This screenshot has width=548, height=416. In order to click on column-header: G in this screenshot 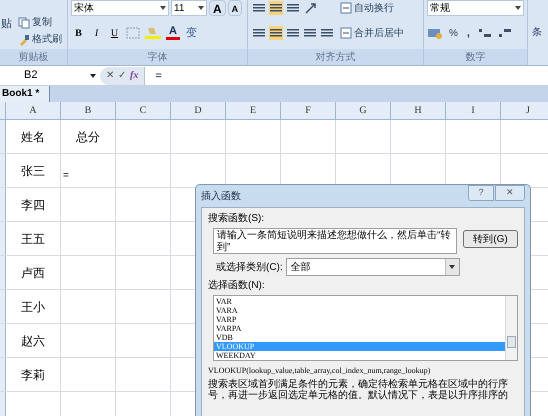, I will do `click(363, 110)`.